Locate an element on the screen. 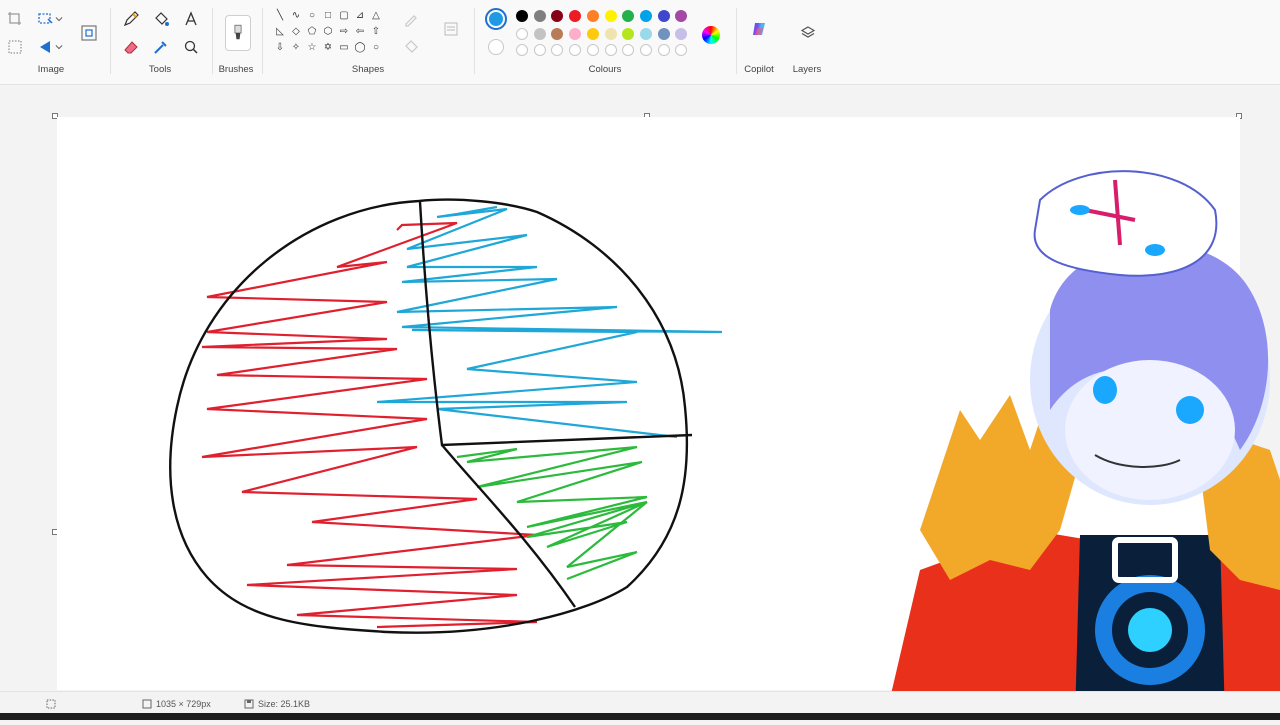 This screenshot has width=1280, height=725. crop-icon is located at coordinates (15, 19).